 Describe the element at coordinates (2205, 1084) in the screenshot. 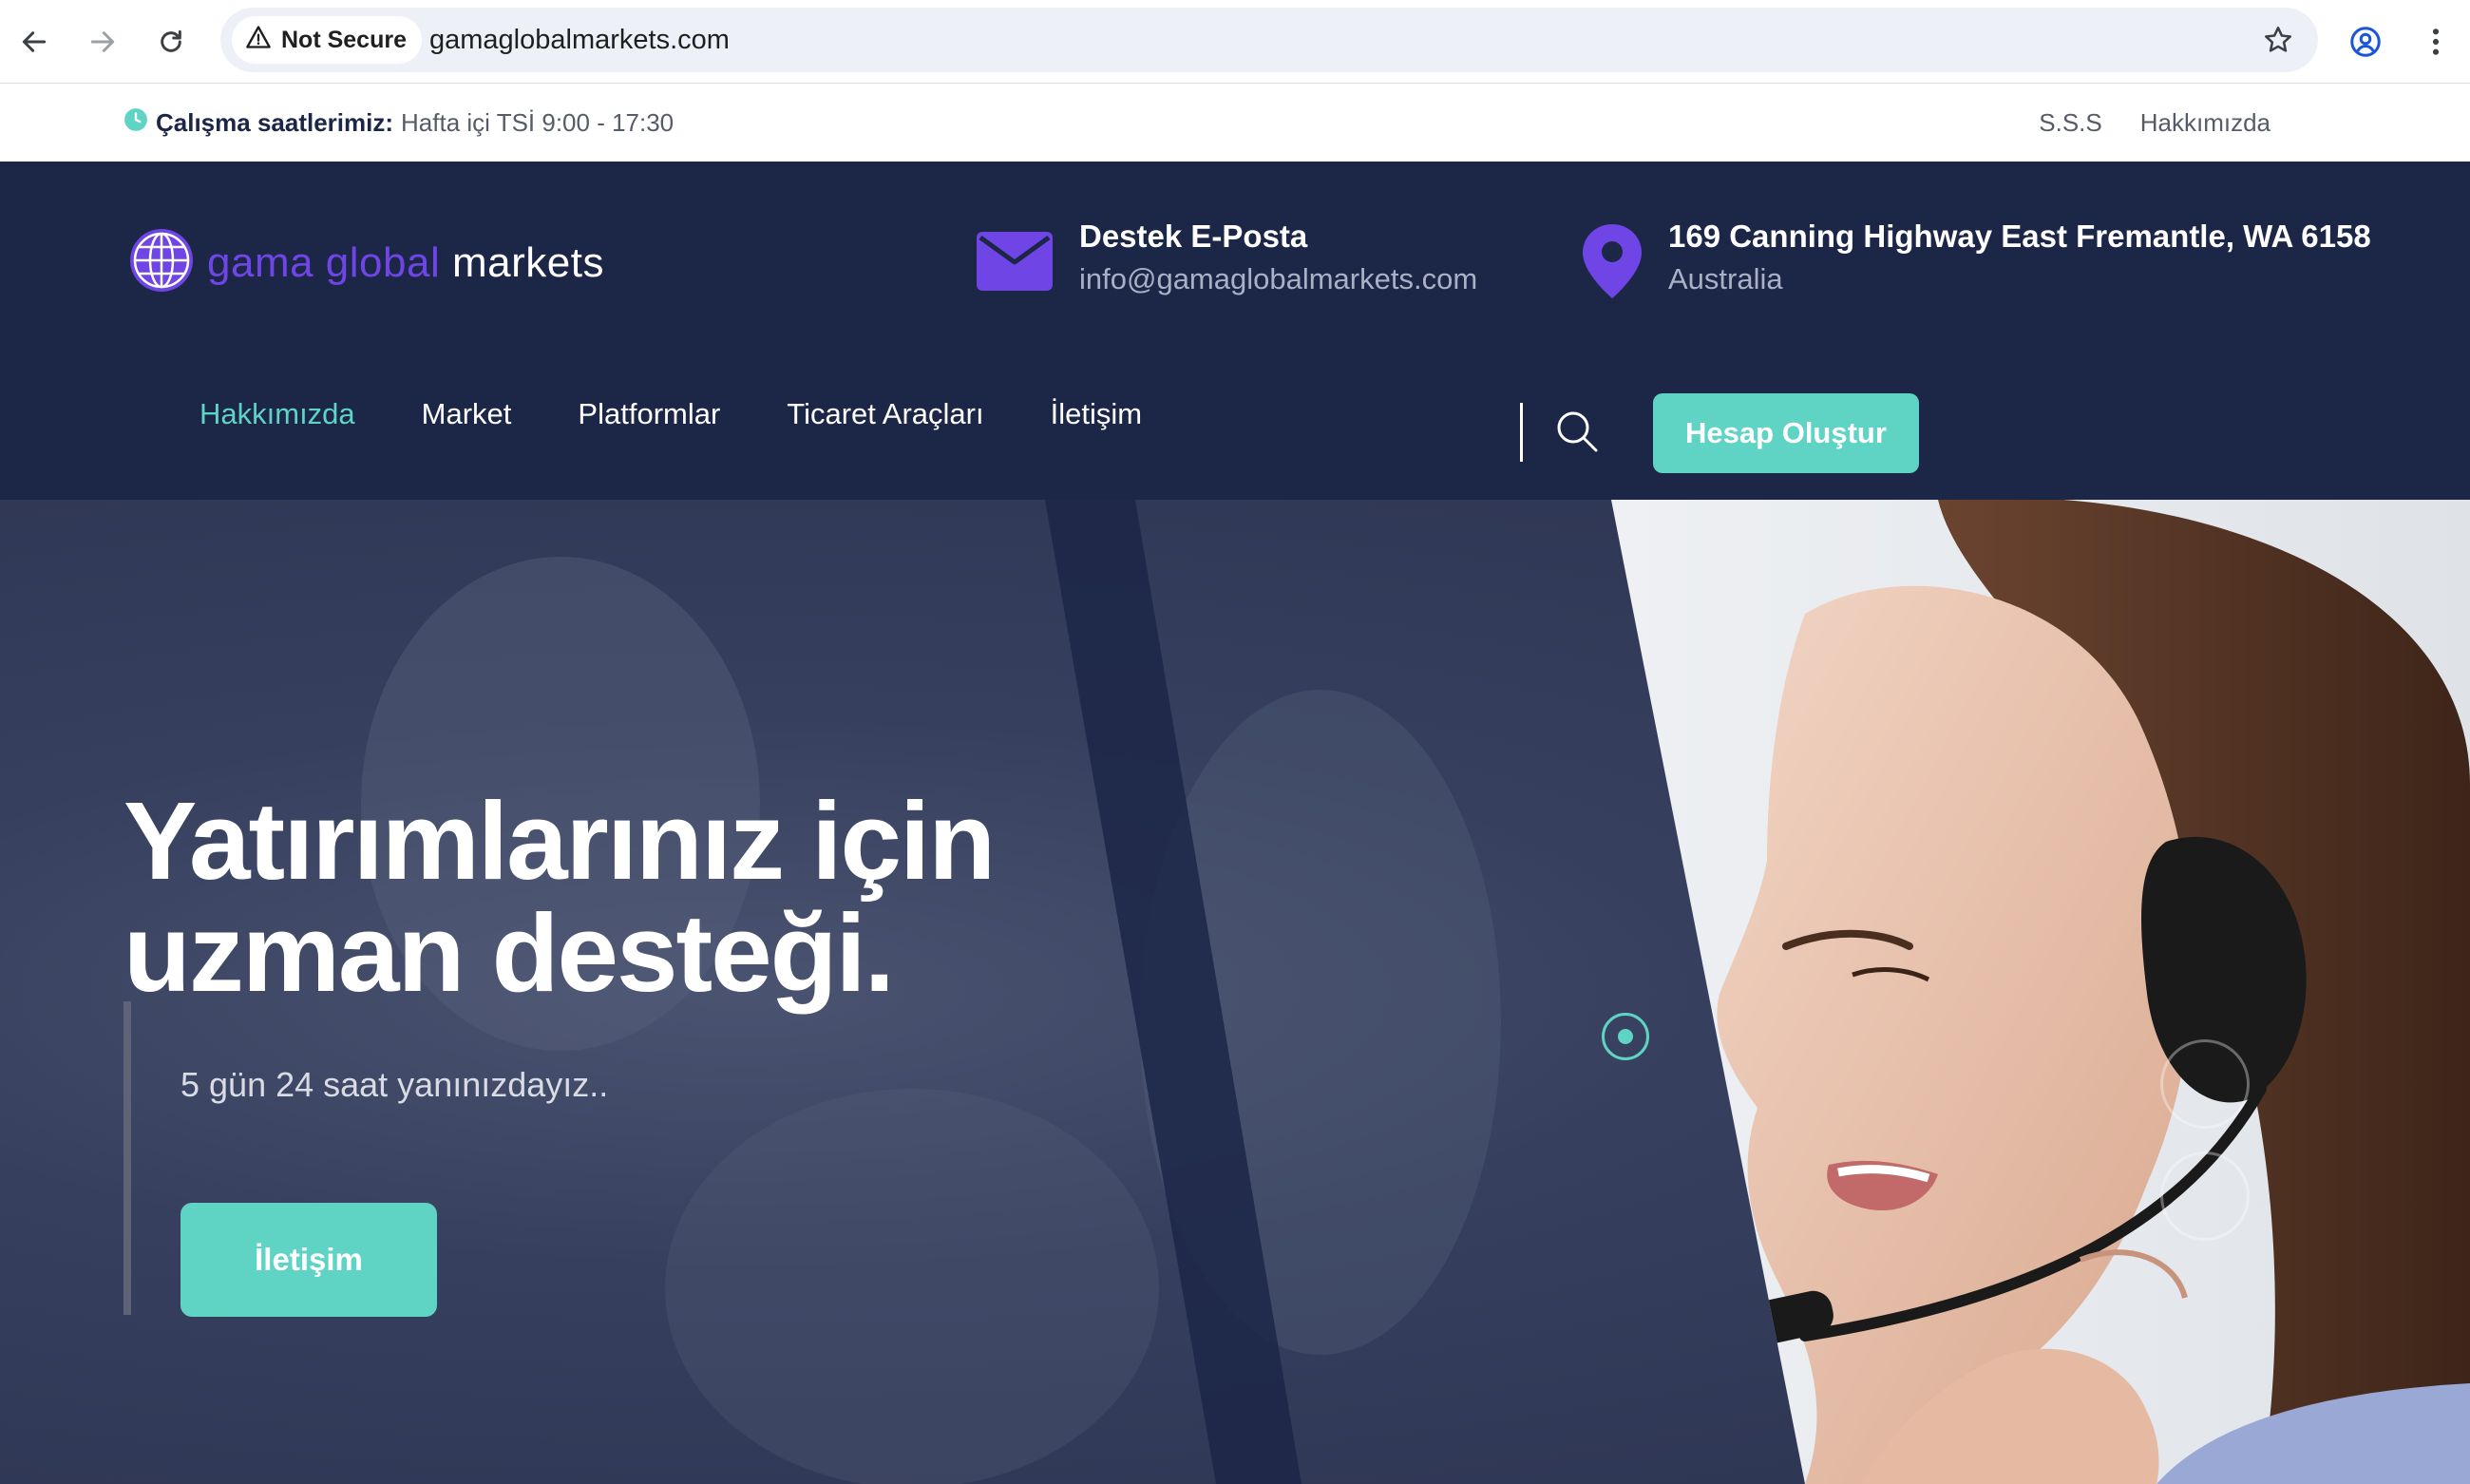

I see `arrow-left-icon` at that location.